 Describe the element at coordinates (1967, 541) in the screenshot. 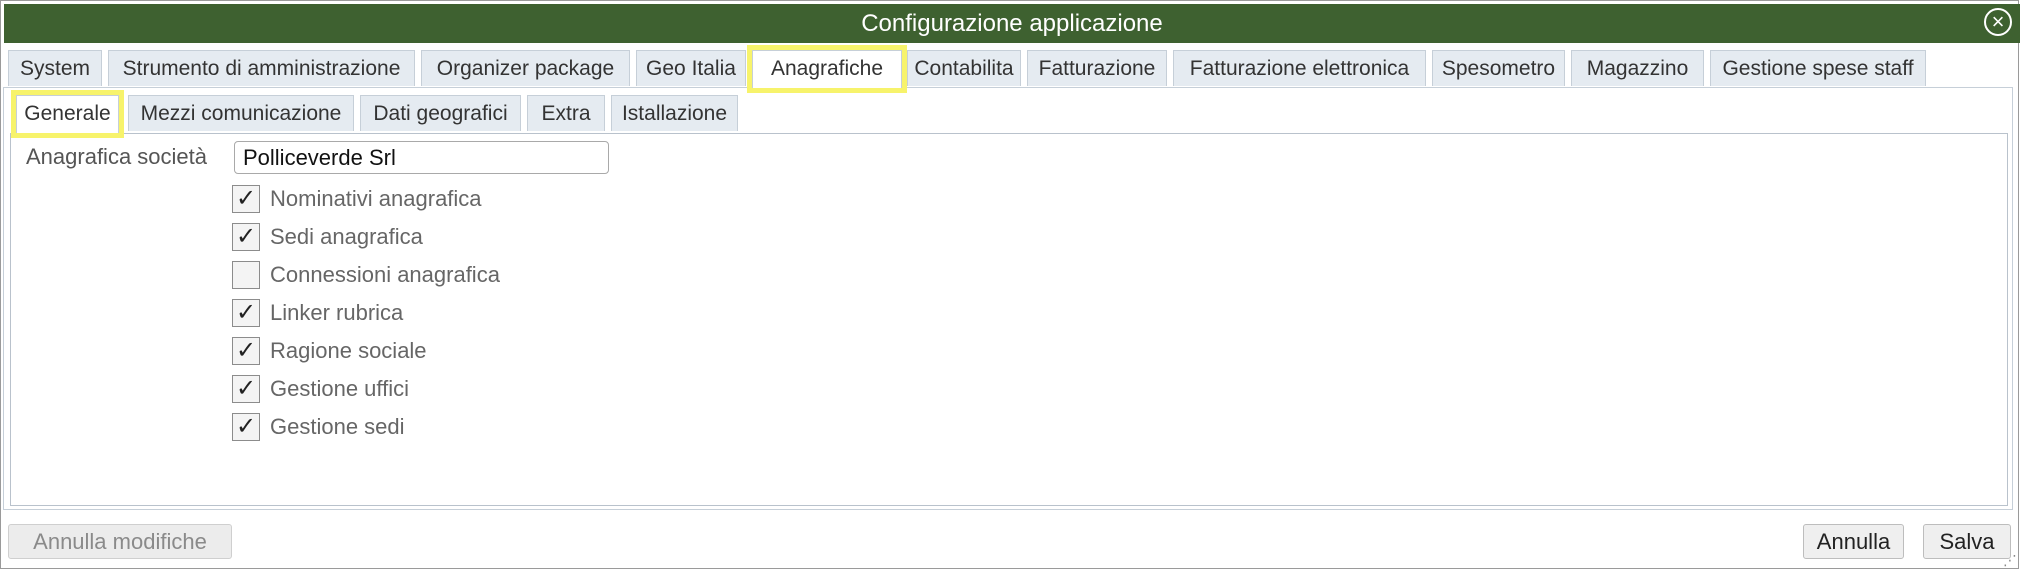

I see `salva-button: Salva` at that location.